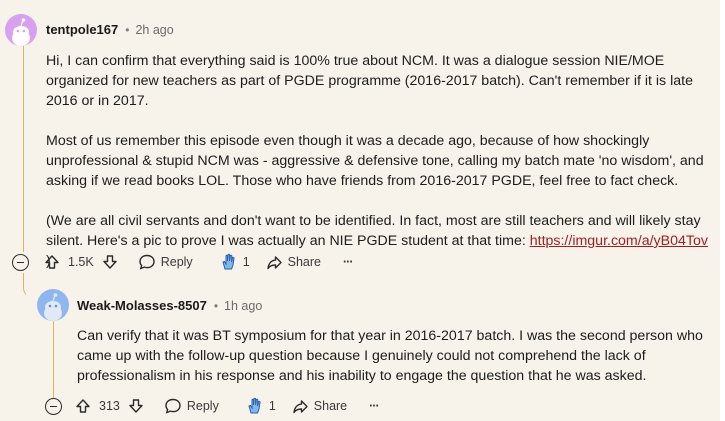 Image resolution: width=725 pixels, height=421 pixels. What do you see at coordinates (82, 29) in the screenshot?
I see `username: tentpole167` at bounding box center [82, 29].